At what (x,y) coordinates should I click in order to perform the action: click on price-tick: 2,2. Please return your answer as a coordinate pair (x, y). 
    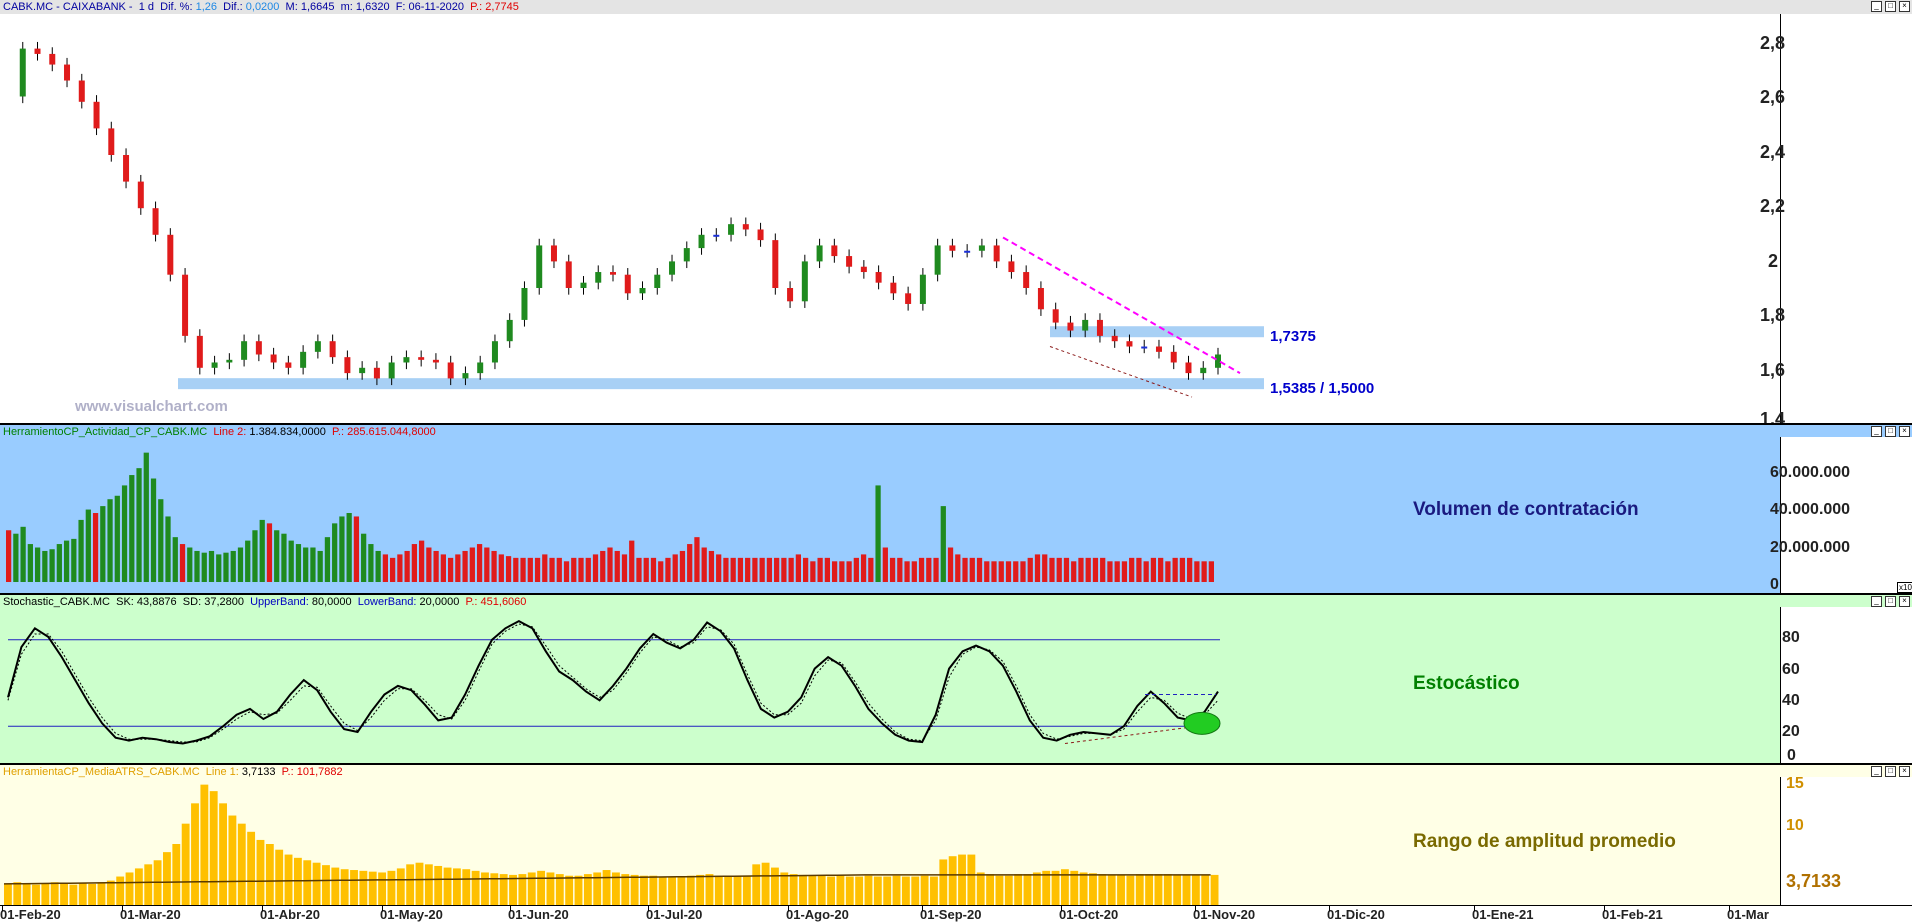
    Looking at the image, I should click on (1773, 206).